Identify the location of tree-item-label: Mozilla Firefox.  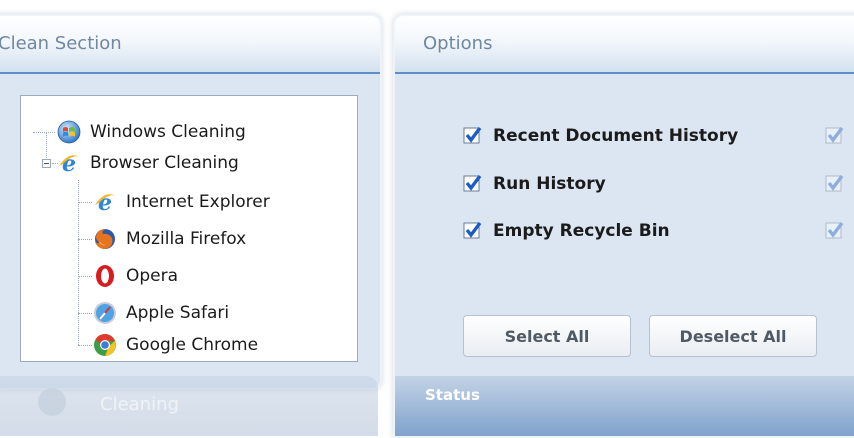
(186, 239).